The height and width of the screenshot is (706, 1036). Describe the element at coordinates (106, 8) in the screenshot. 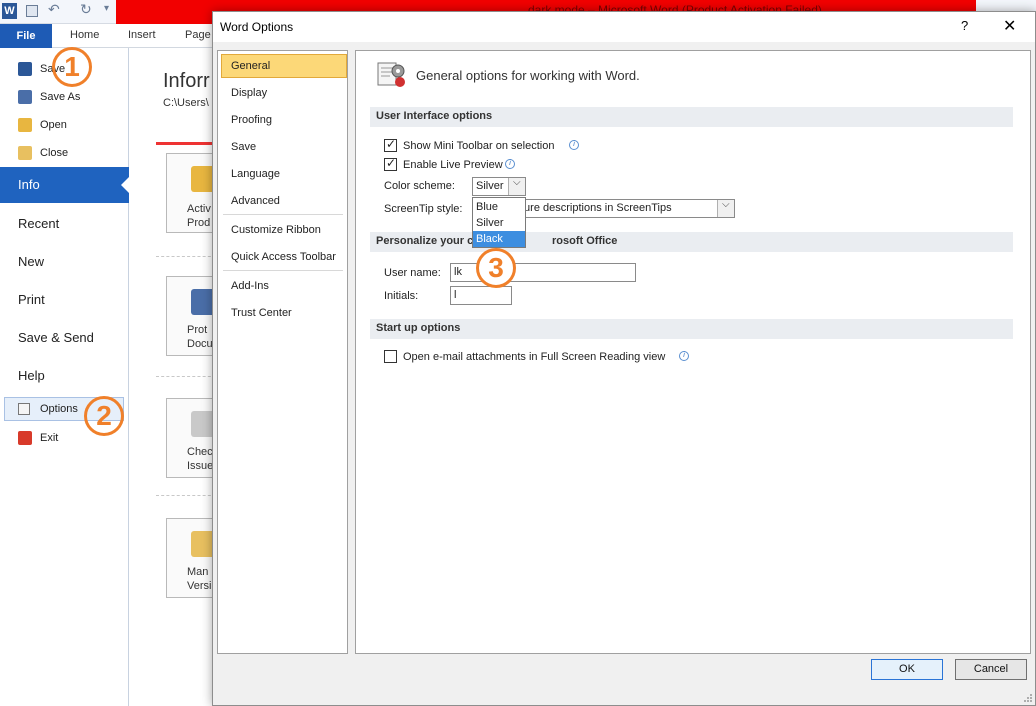

I see `customize-qat-icon: ▾` at that location.